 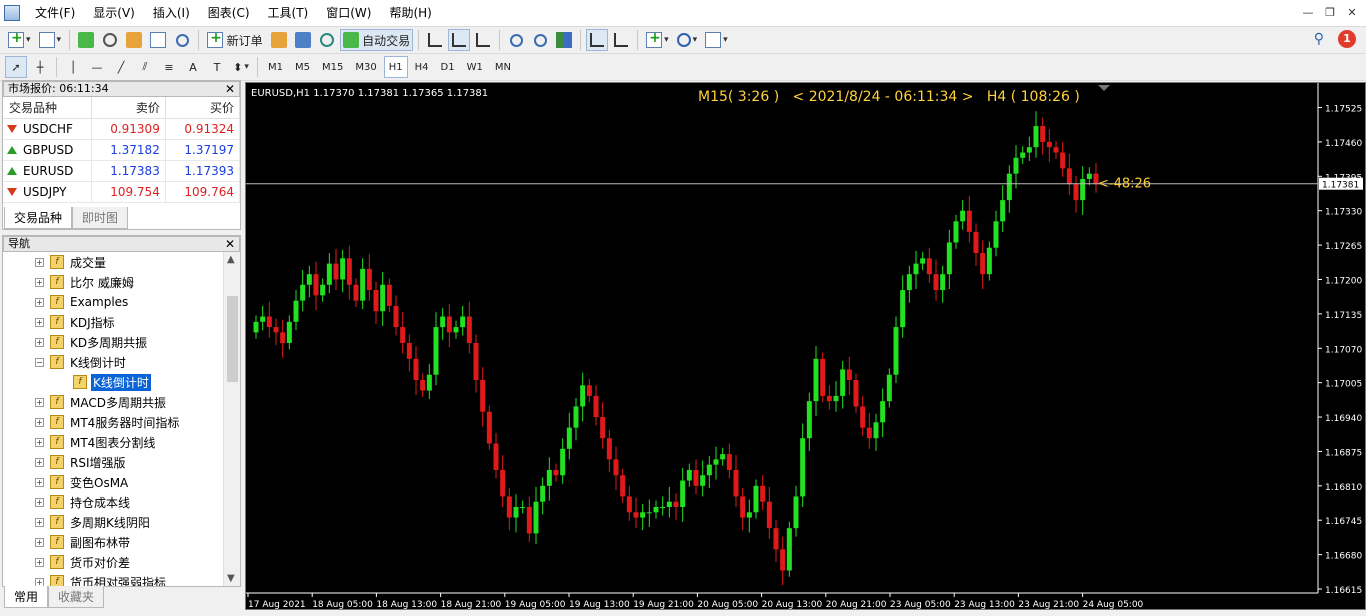 What do you see at coordinates (110, 40) in the screenshot?
I see `data-window-button` at bounding box center [110, 40].